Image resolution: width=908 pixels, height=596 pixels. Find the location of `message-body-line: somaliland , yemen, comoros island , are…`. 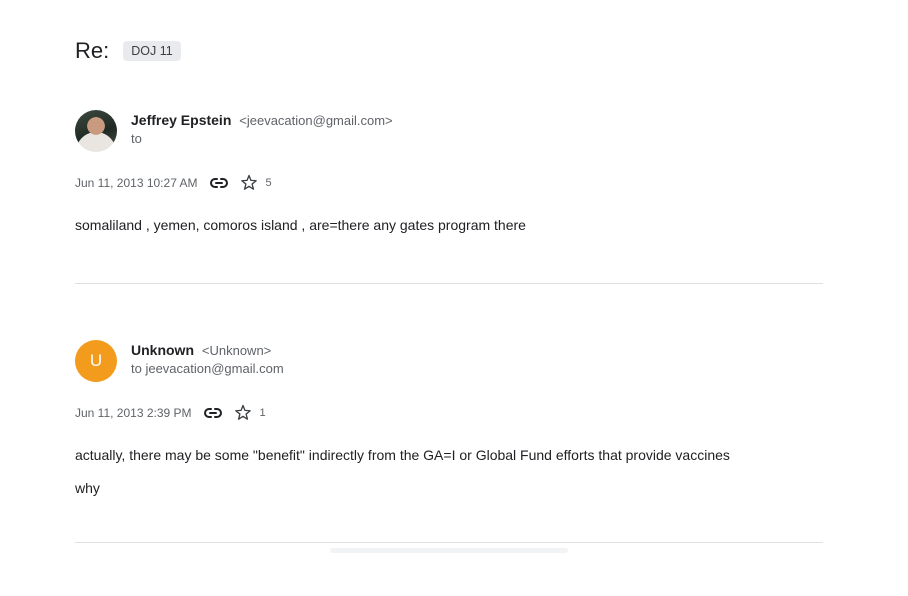

message-body-line: somaliland , yemen, comoros island , are… is located at coordinates (300, 225).